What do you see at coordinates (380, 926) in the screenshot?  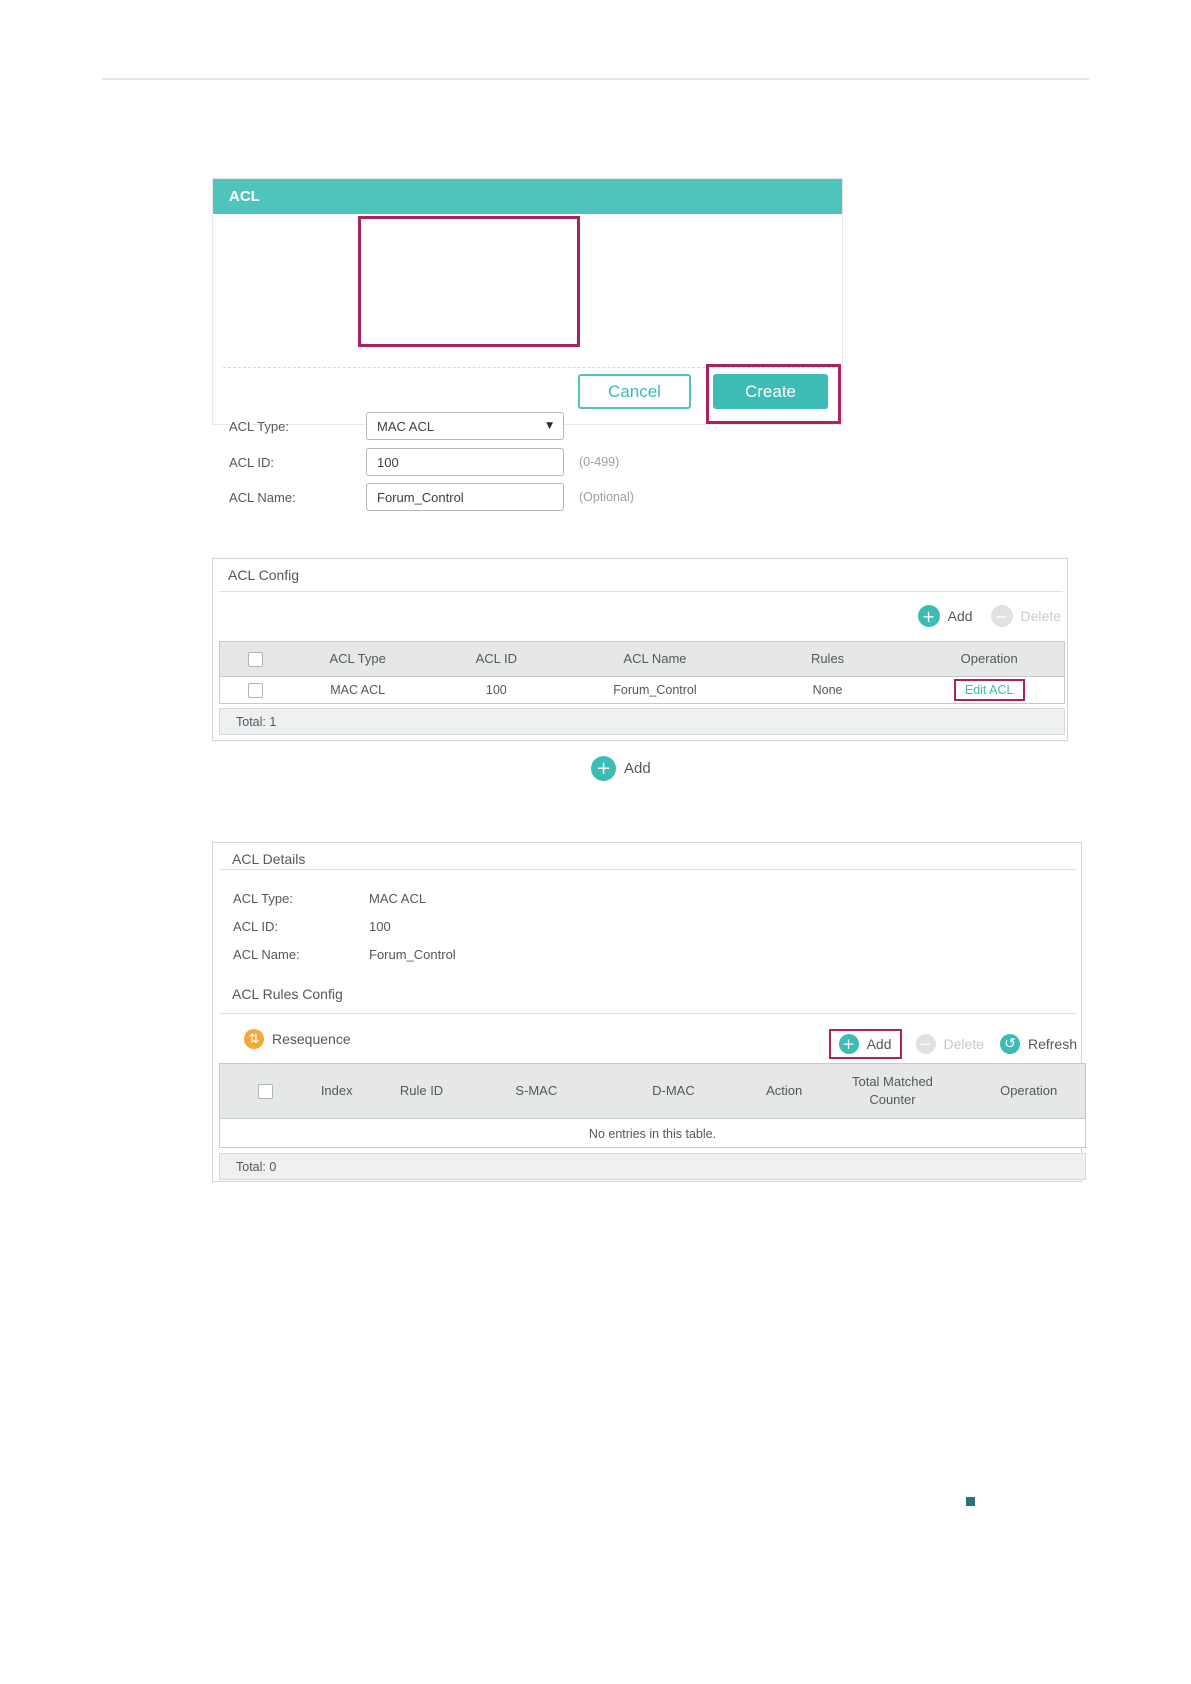 I see `details-acl-id-value: 100` at bounding box center [380, 926].